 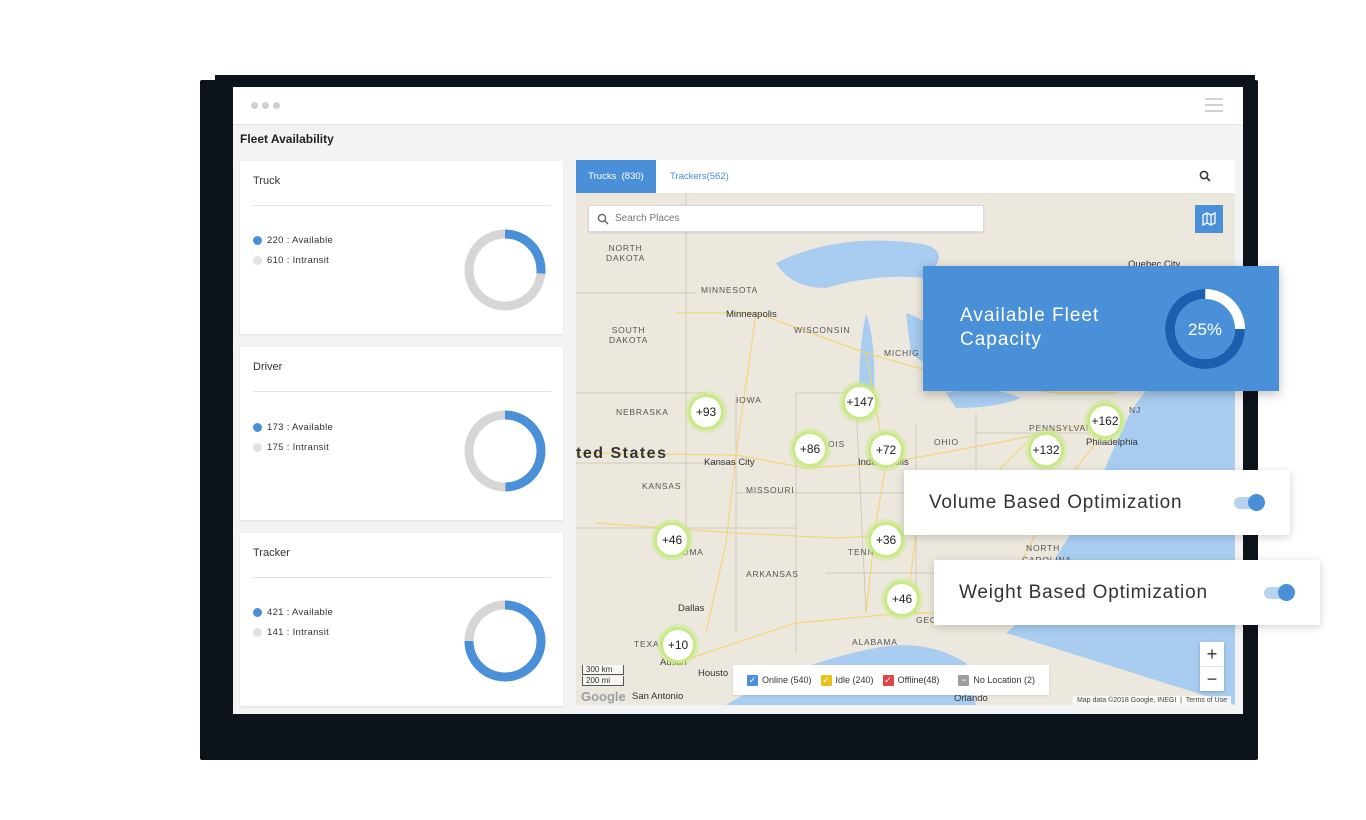 What do you see at coordinates (1126, 700) in the screenshot?
I see `map-data-credit: Map data ©2018 Google, INEGI` at bounding box center [1126, 700].